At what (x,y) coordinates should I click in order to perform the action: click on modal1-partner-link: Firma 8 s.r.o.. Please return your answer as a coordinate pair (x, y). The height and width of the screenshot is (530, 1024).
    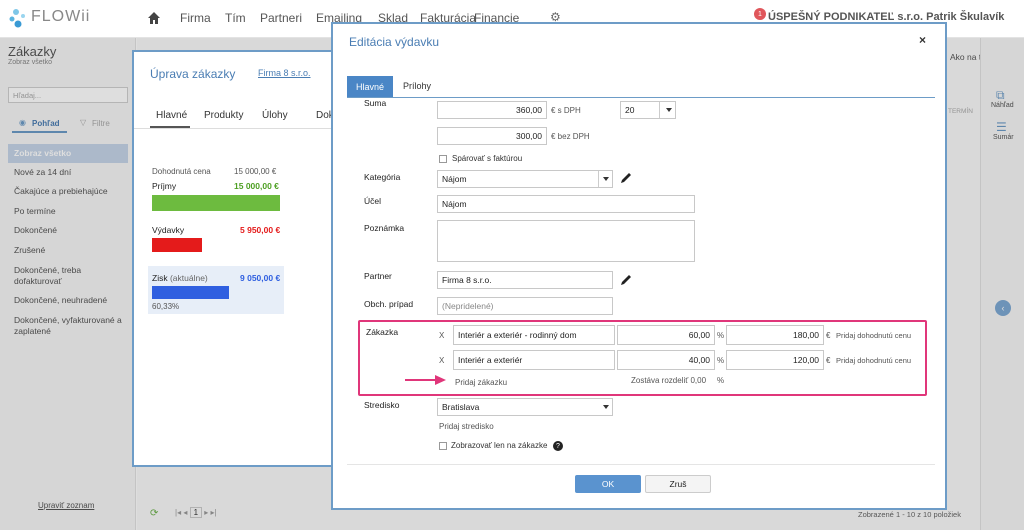
    Looking at the image, I should click on (284, 73).